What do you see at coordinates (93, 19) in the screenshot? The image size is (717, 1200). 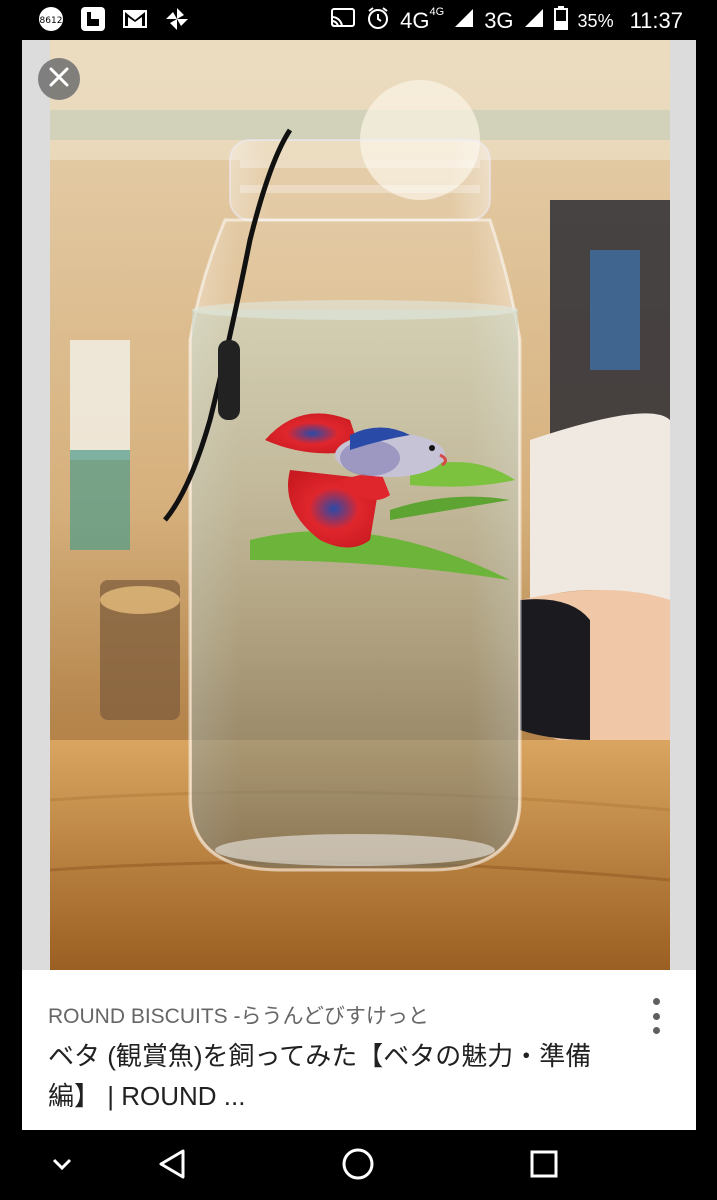 I see `photo-icon` at bounding box center [93, 19].